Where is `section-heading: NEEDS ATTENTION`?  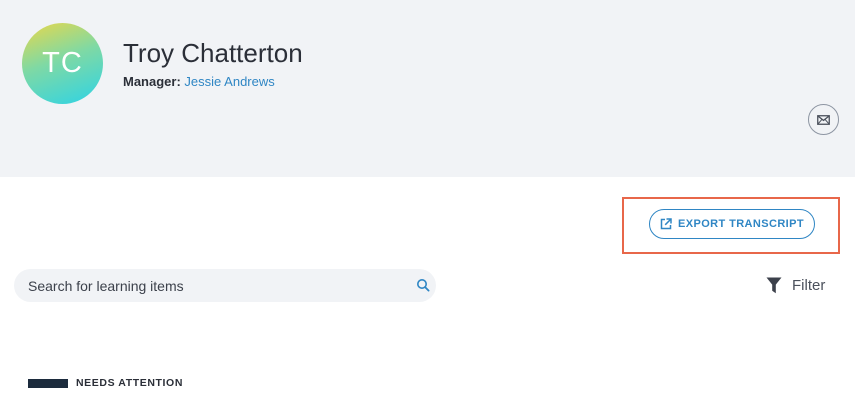
section-heading: NEEDS ATTENTION is located at coordinates (105, 383).